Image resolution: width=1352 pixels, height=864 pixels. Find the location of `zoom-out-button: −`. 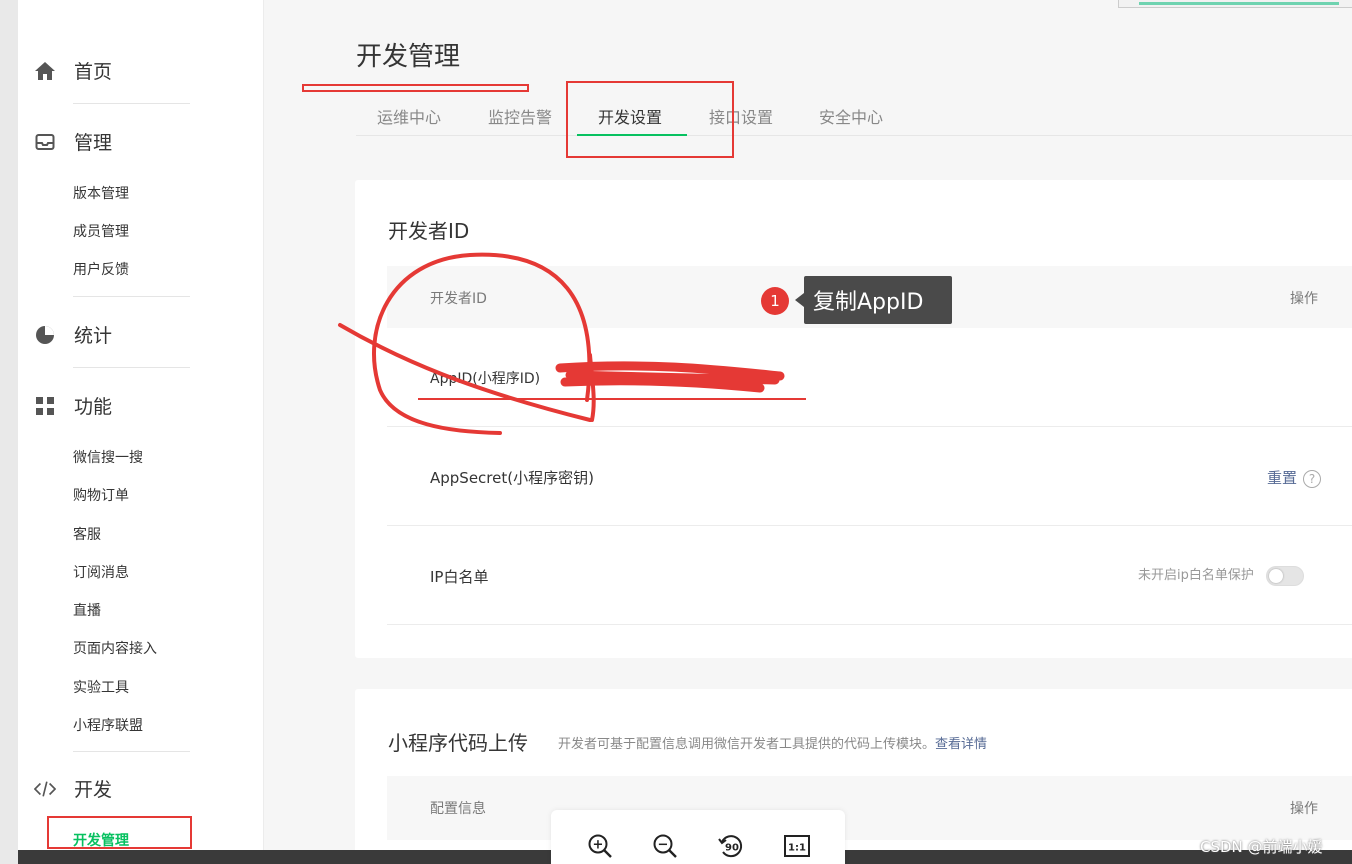

zoom-out-button: − is located at coordinates (665, 846).